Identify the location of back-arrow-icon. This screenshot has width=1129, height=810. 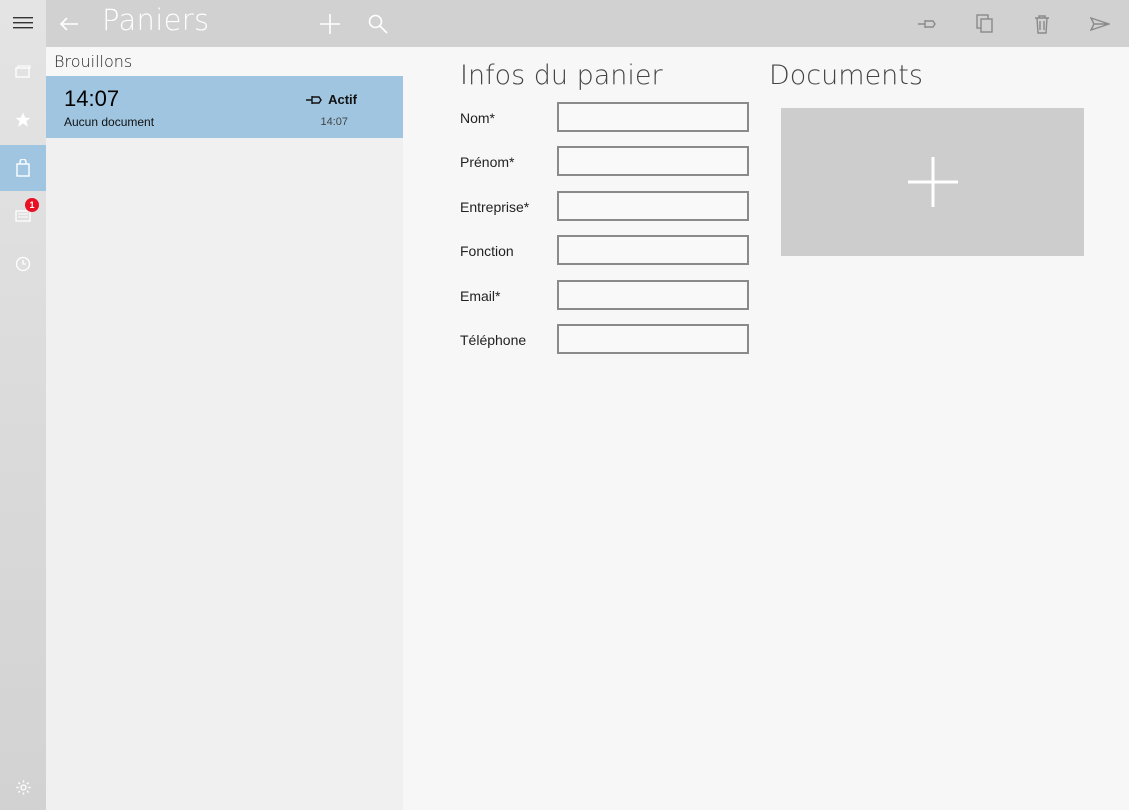
(68, 23).